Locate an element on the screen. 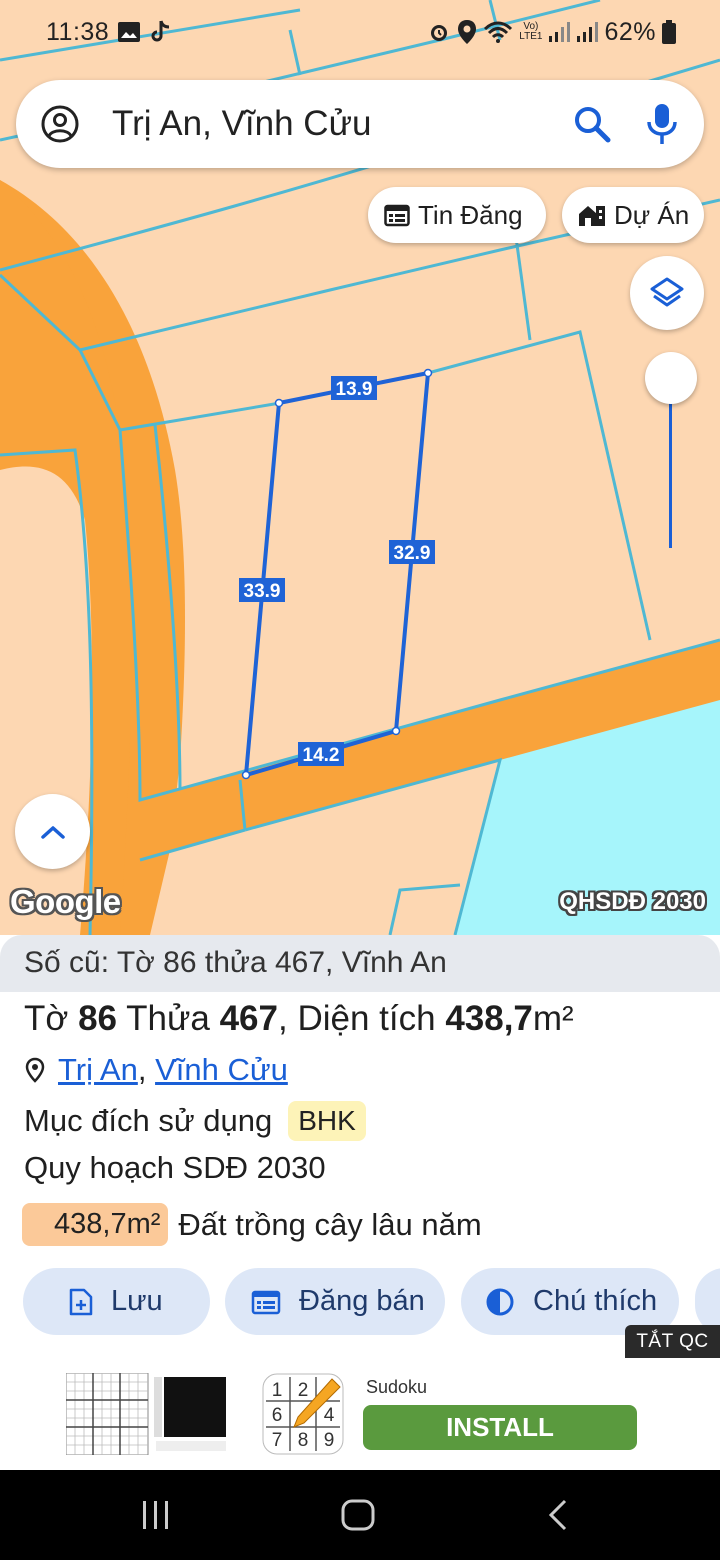 The width and height of the screenshot is (720, 1560). battery-icon is located at coordinates (669, 32).